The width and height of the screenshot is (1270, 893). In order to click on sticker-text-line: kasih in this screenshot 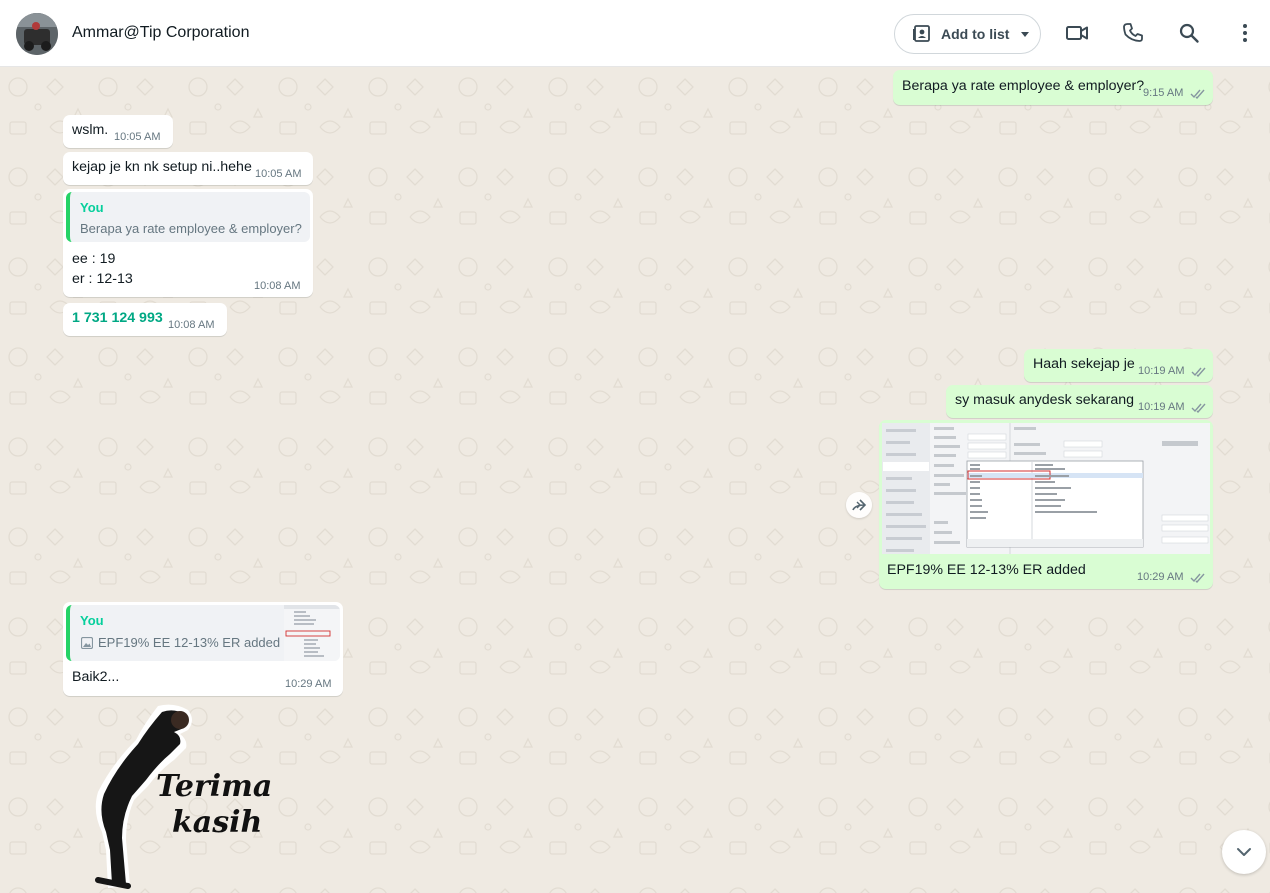, I will do `click(217, 822)`.